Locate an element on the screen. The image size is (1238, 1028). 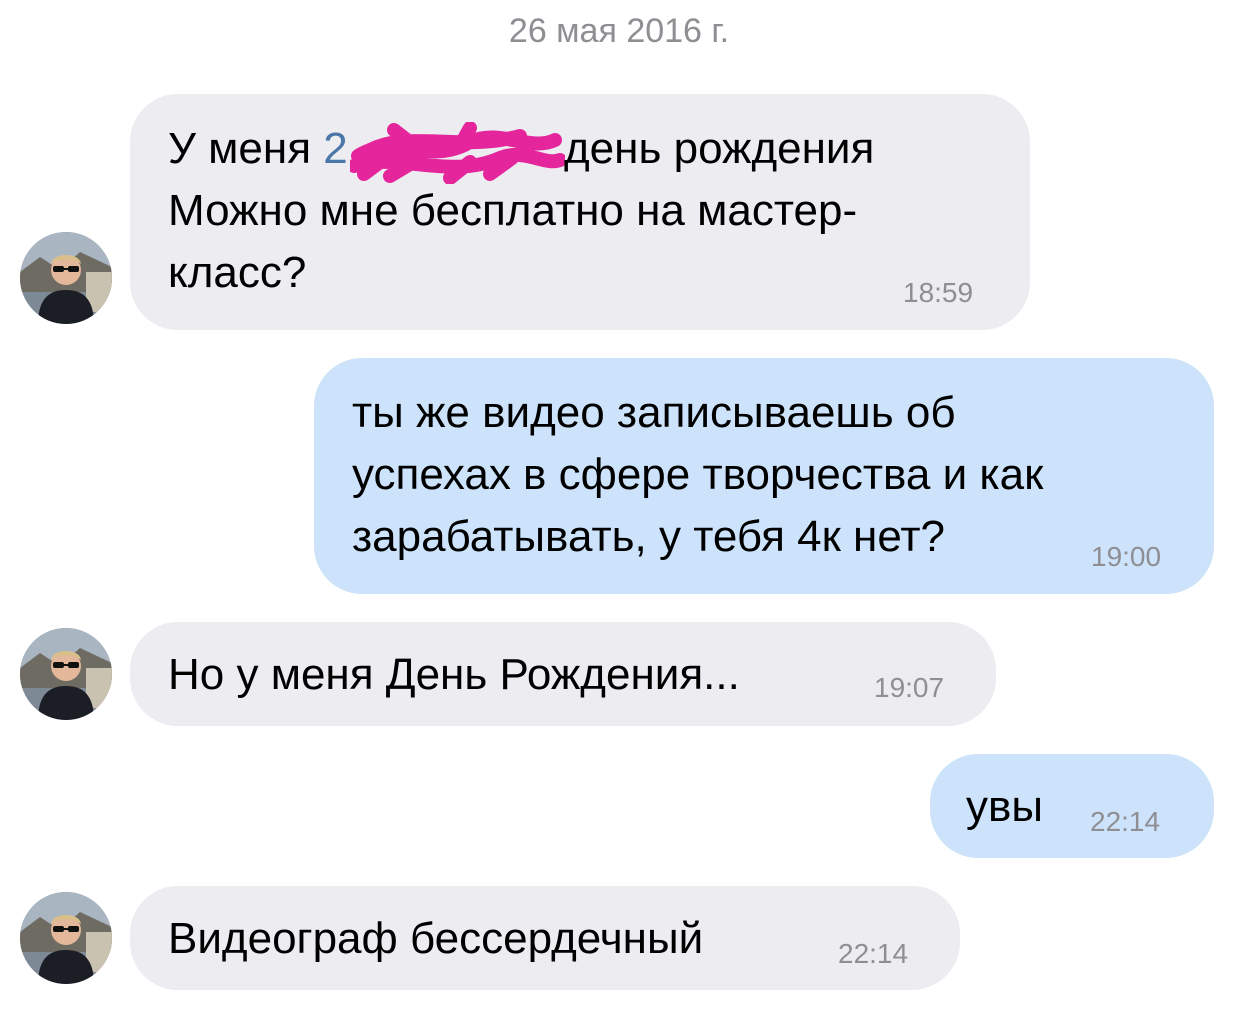
message-text: Можно мне бесплатно на мастер- is located at coordinates (513, 210).